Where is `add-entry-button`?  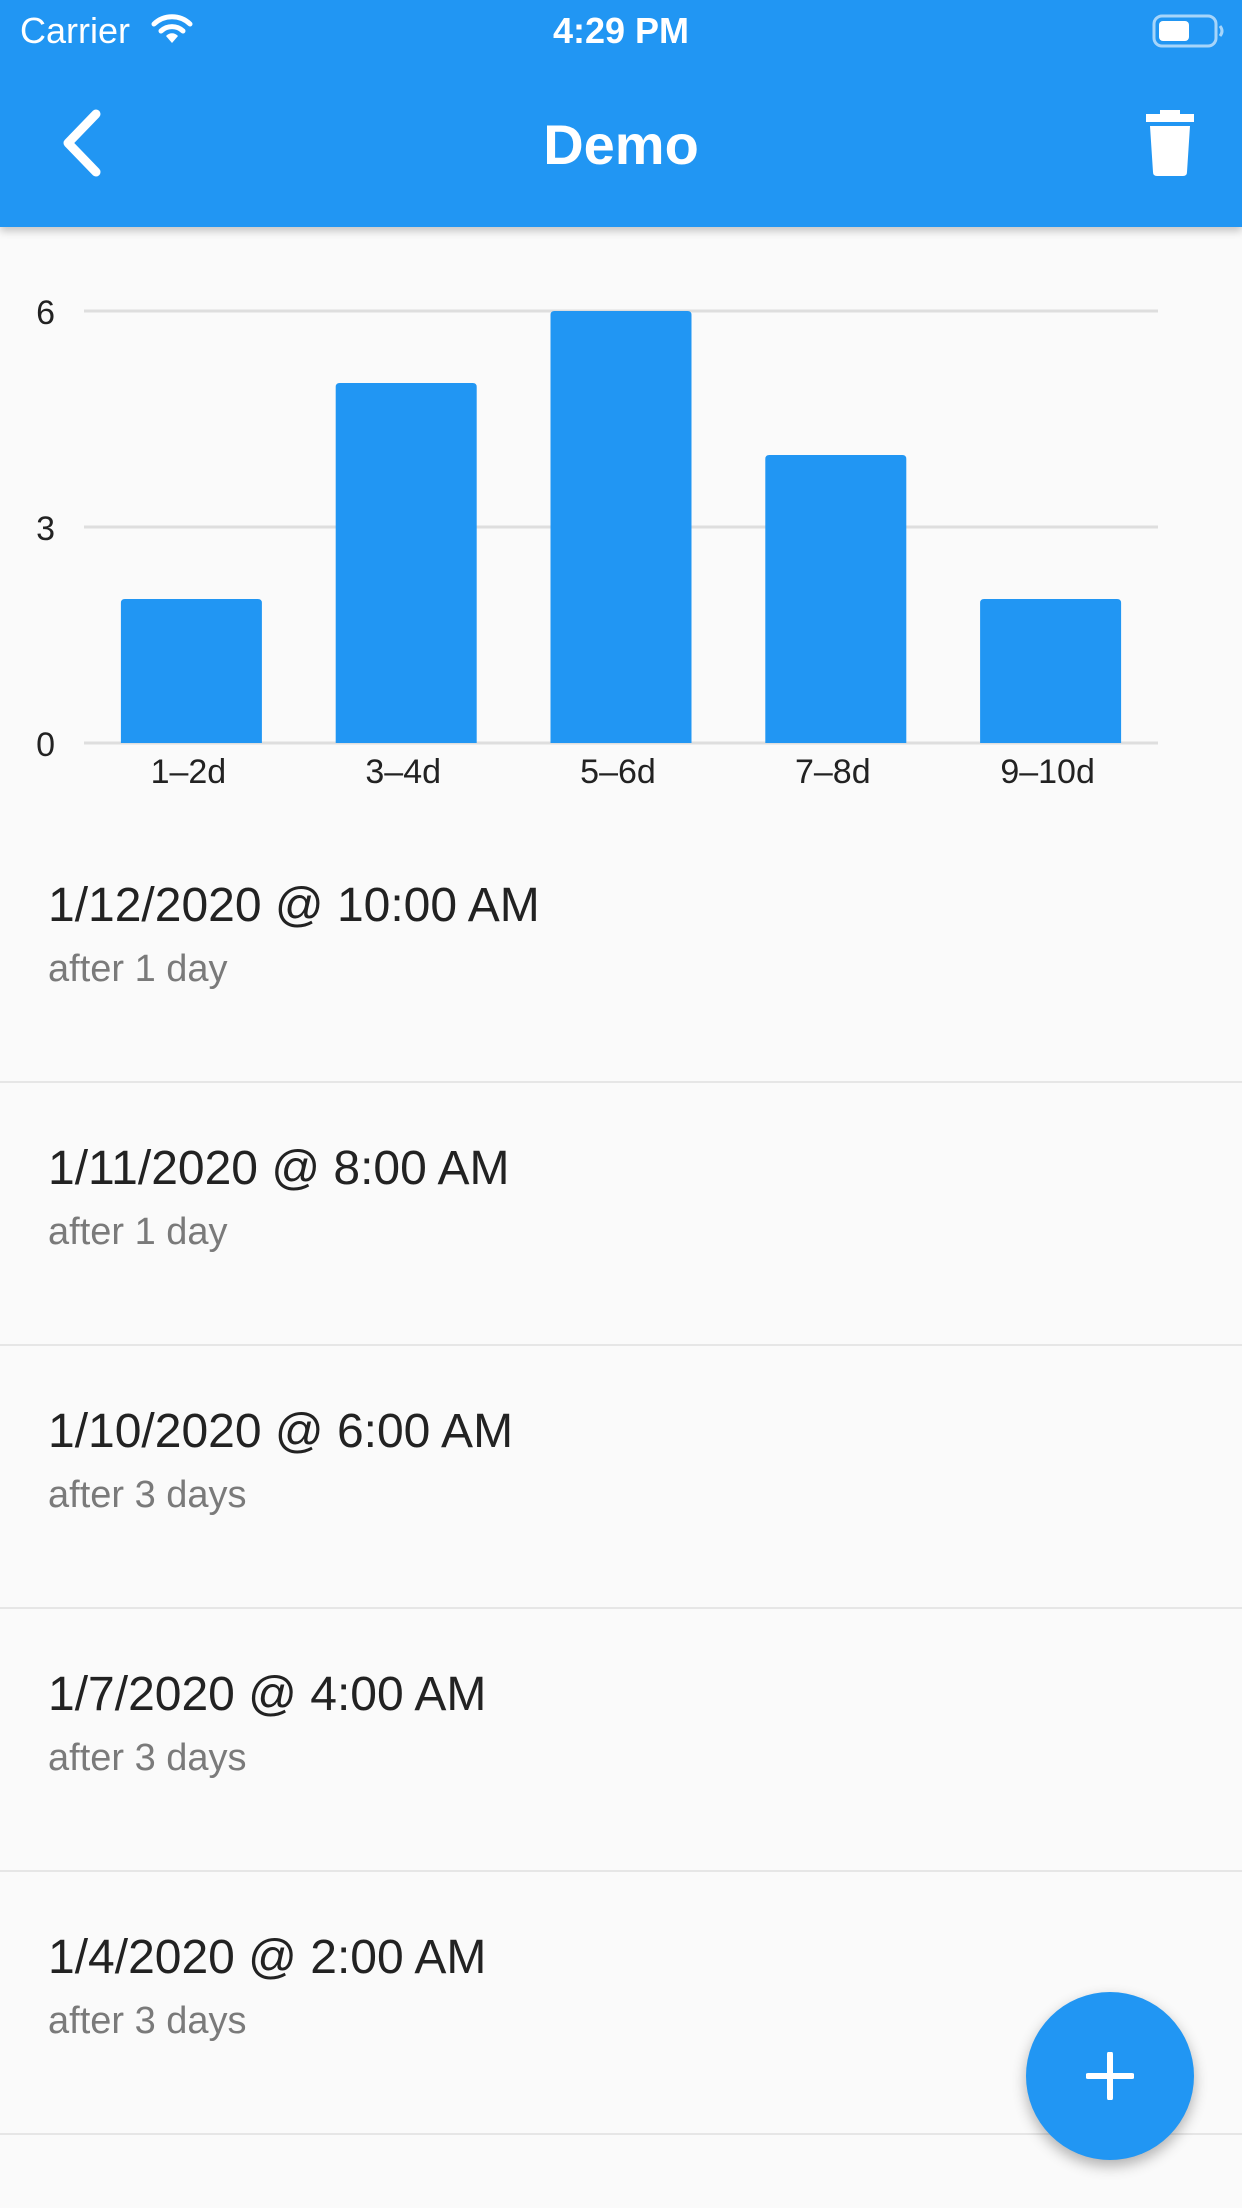
add-entry-button is located at coordinates (1110, 2076).